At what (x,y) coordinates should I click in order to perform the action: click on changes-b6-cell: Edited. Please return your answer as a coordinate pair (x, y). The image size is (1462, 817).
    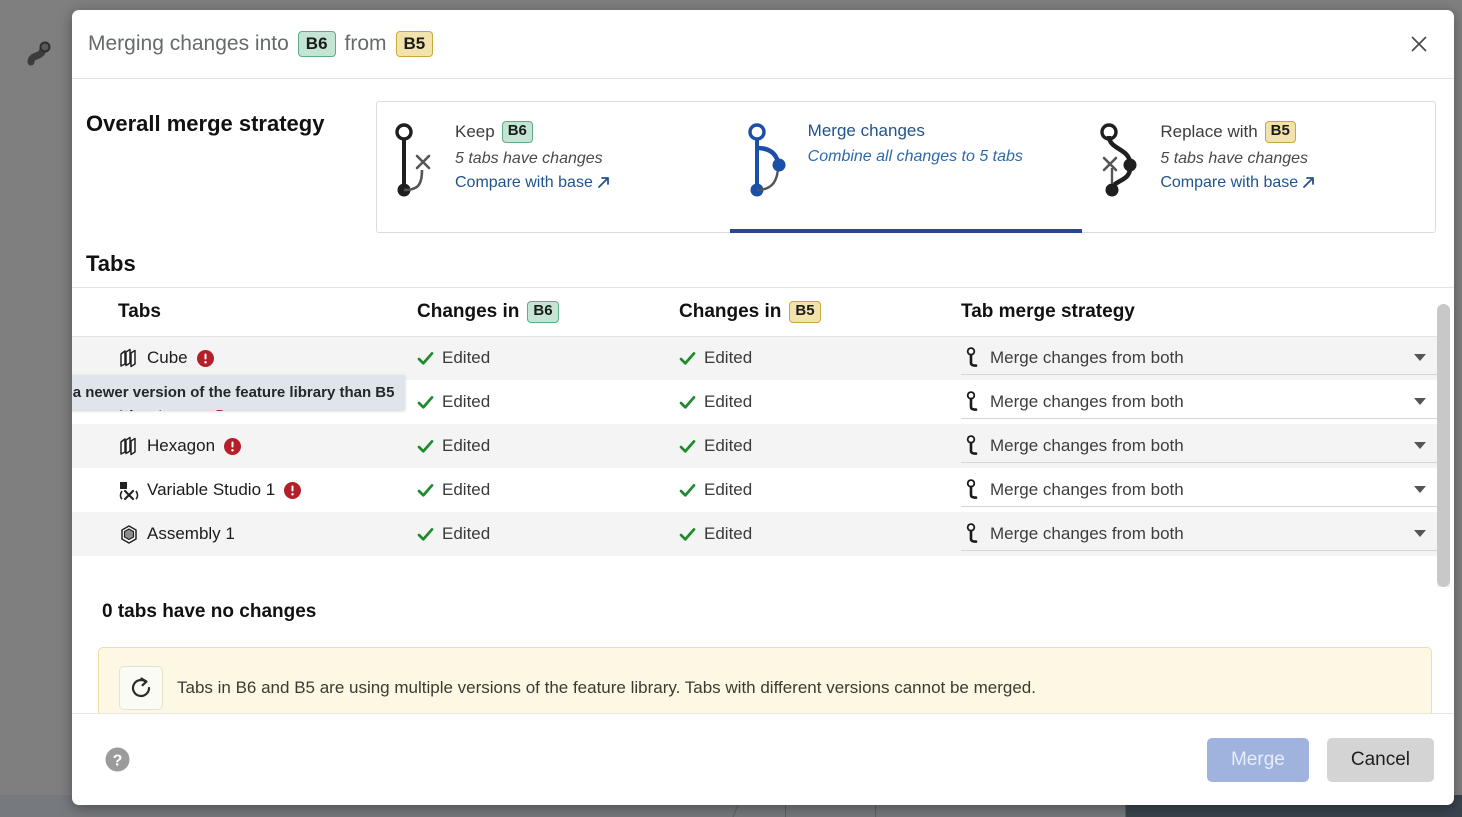
    Looking at the image, I should click on (548, 358).